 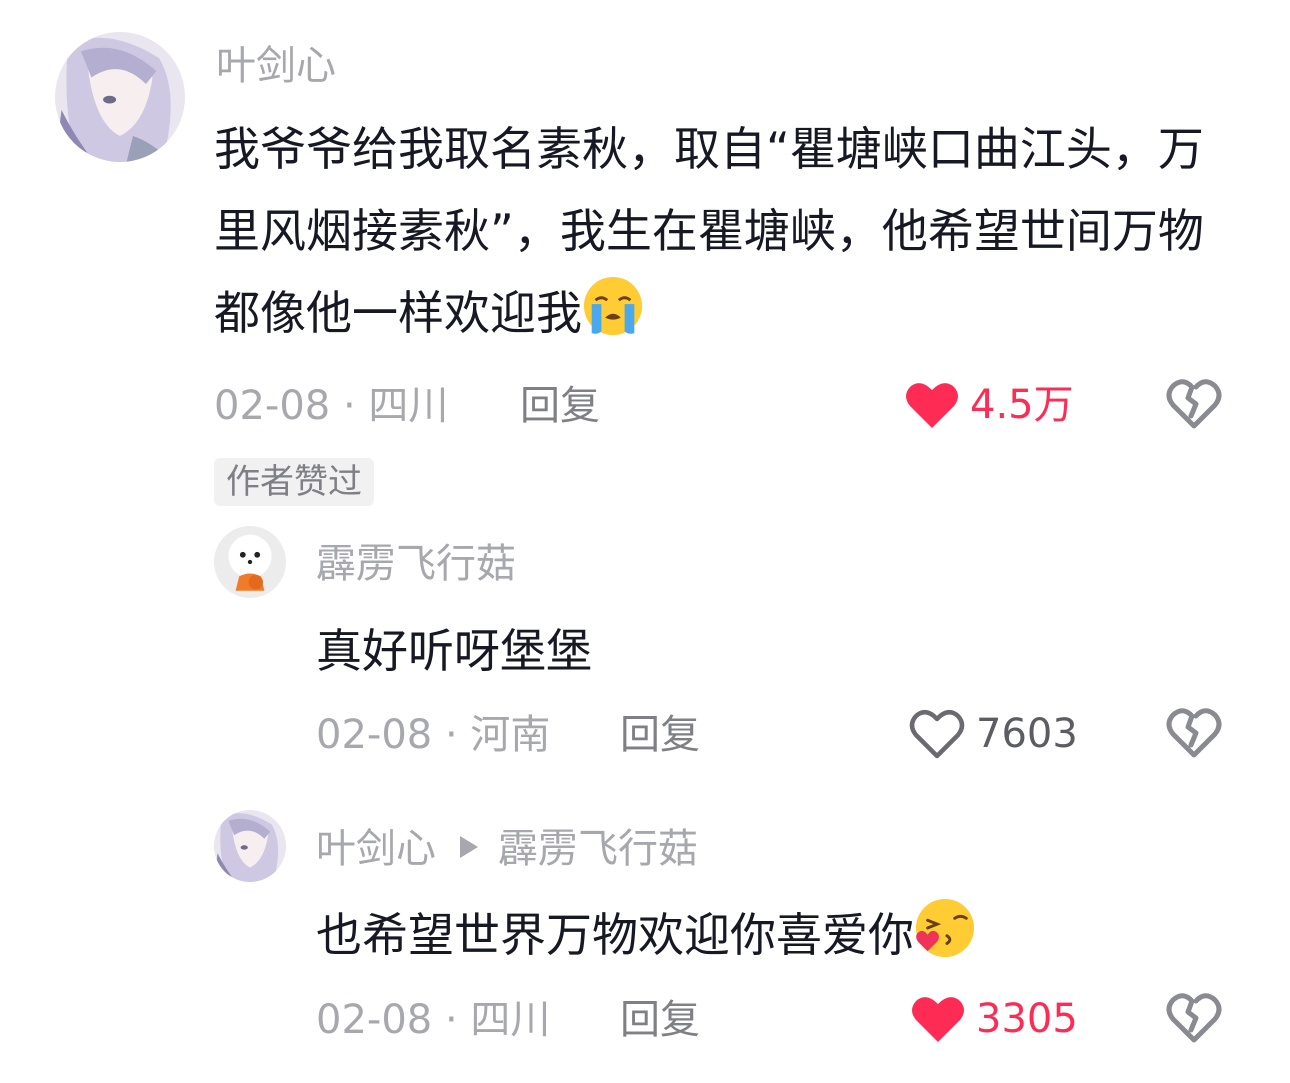 I want to click on avatar-white-dog-icon, so click(x=250, y=562).